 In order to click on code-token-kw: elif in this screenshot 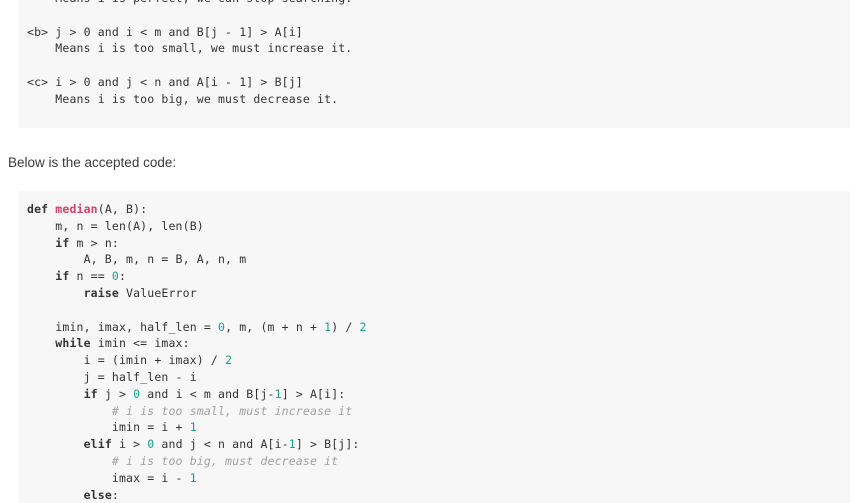, I will do `click(97, 444)`.